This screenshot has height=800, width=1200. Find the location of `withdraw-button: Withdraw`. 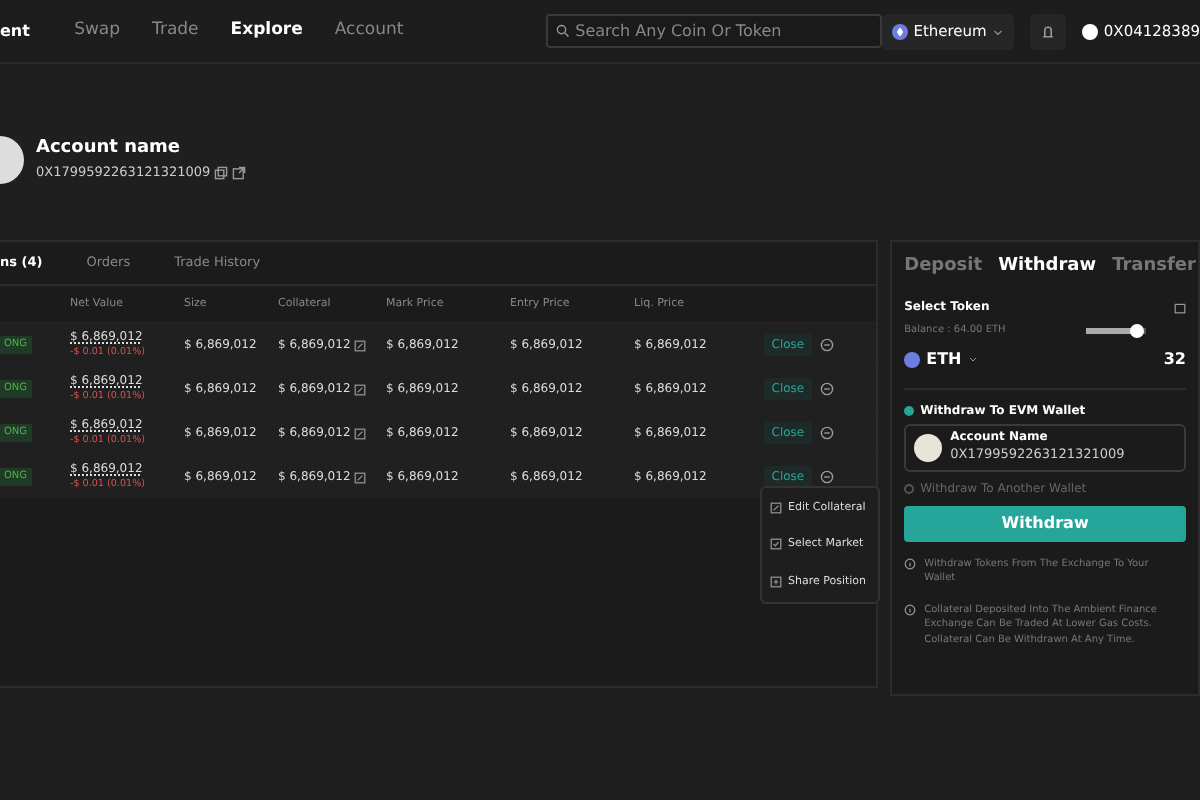

withdraw-button: Withdraw is located at coordinates (1045, 523).